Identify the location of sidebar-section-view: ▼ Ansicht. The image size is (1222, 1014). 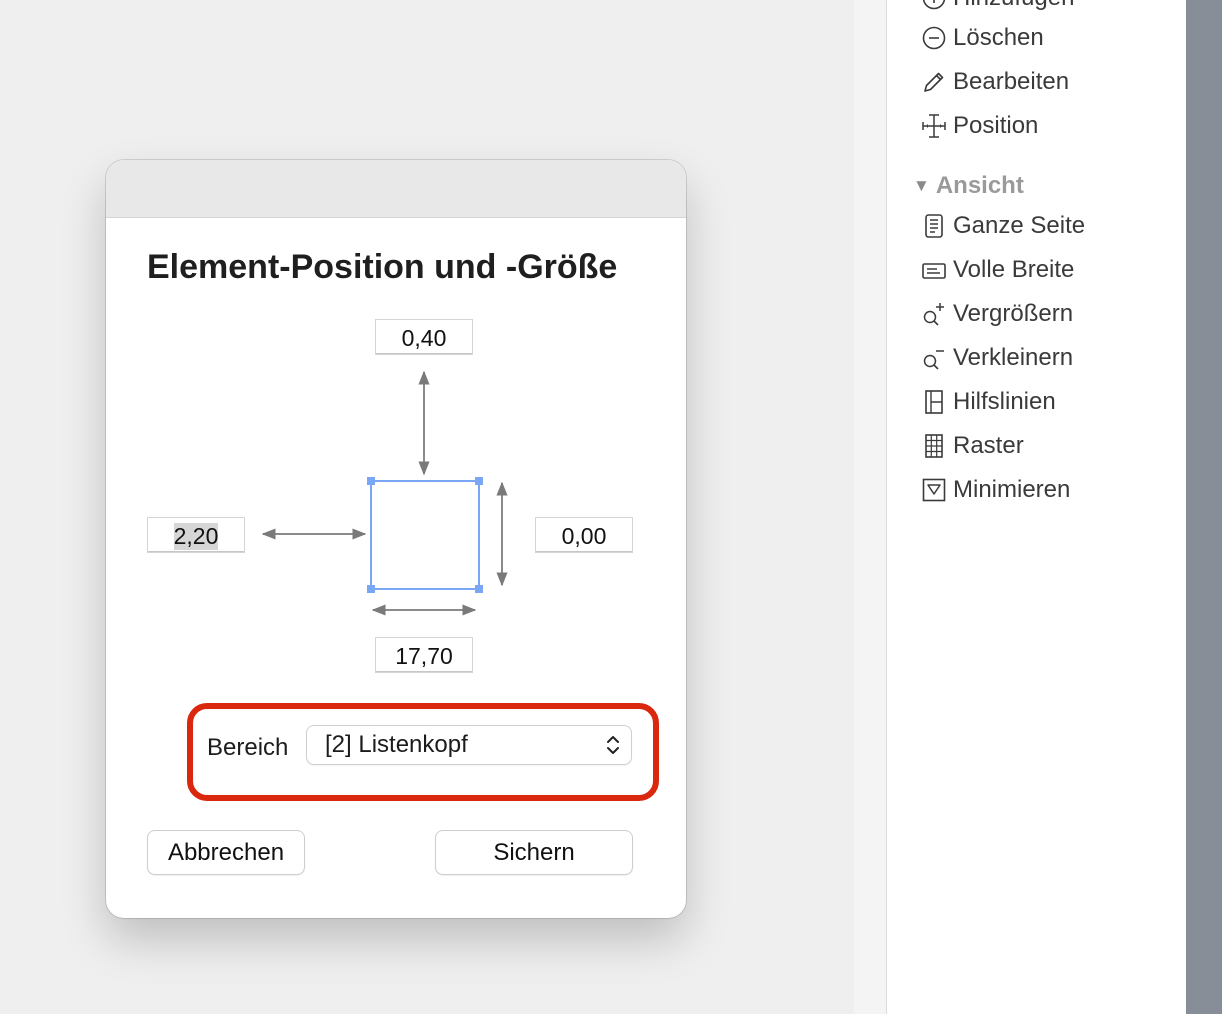
(968, 186).